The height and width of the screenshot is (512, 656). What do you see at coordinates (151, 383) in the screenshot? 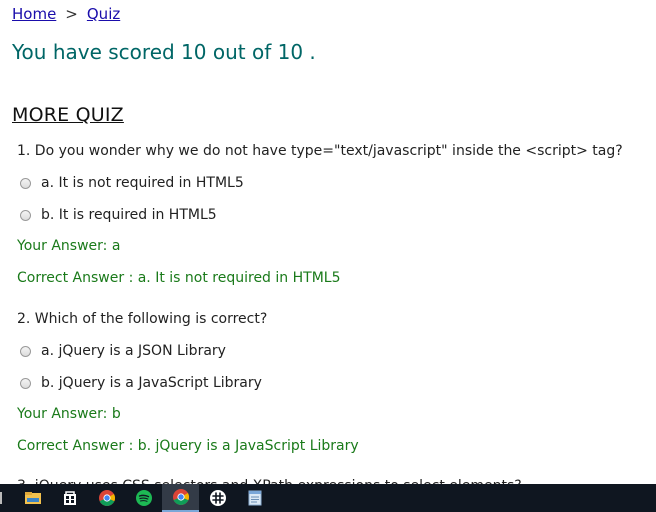
I see `option-label: b. jQuery is a JavaScript Library` at bounding box center [151, 383].